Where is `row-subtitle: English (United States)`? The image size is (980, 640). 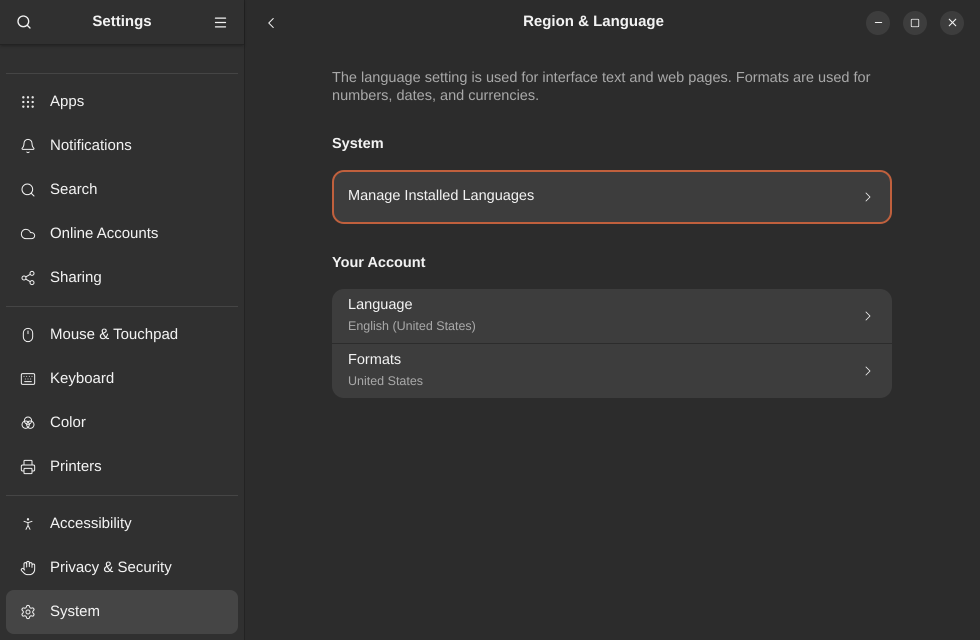
row-subtitle: English (United States) is located at coordinates (412, 326).